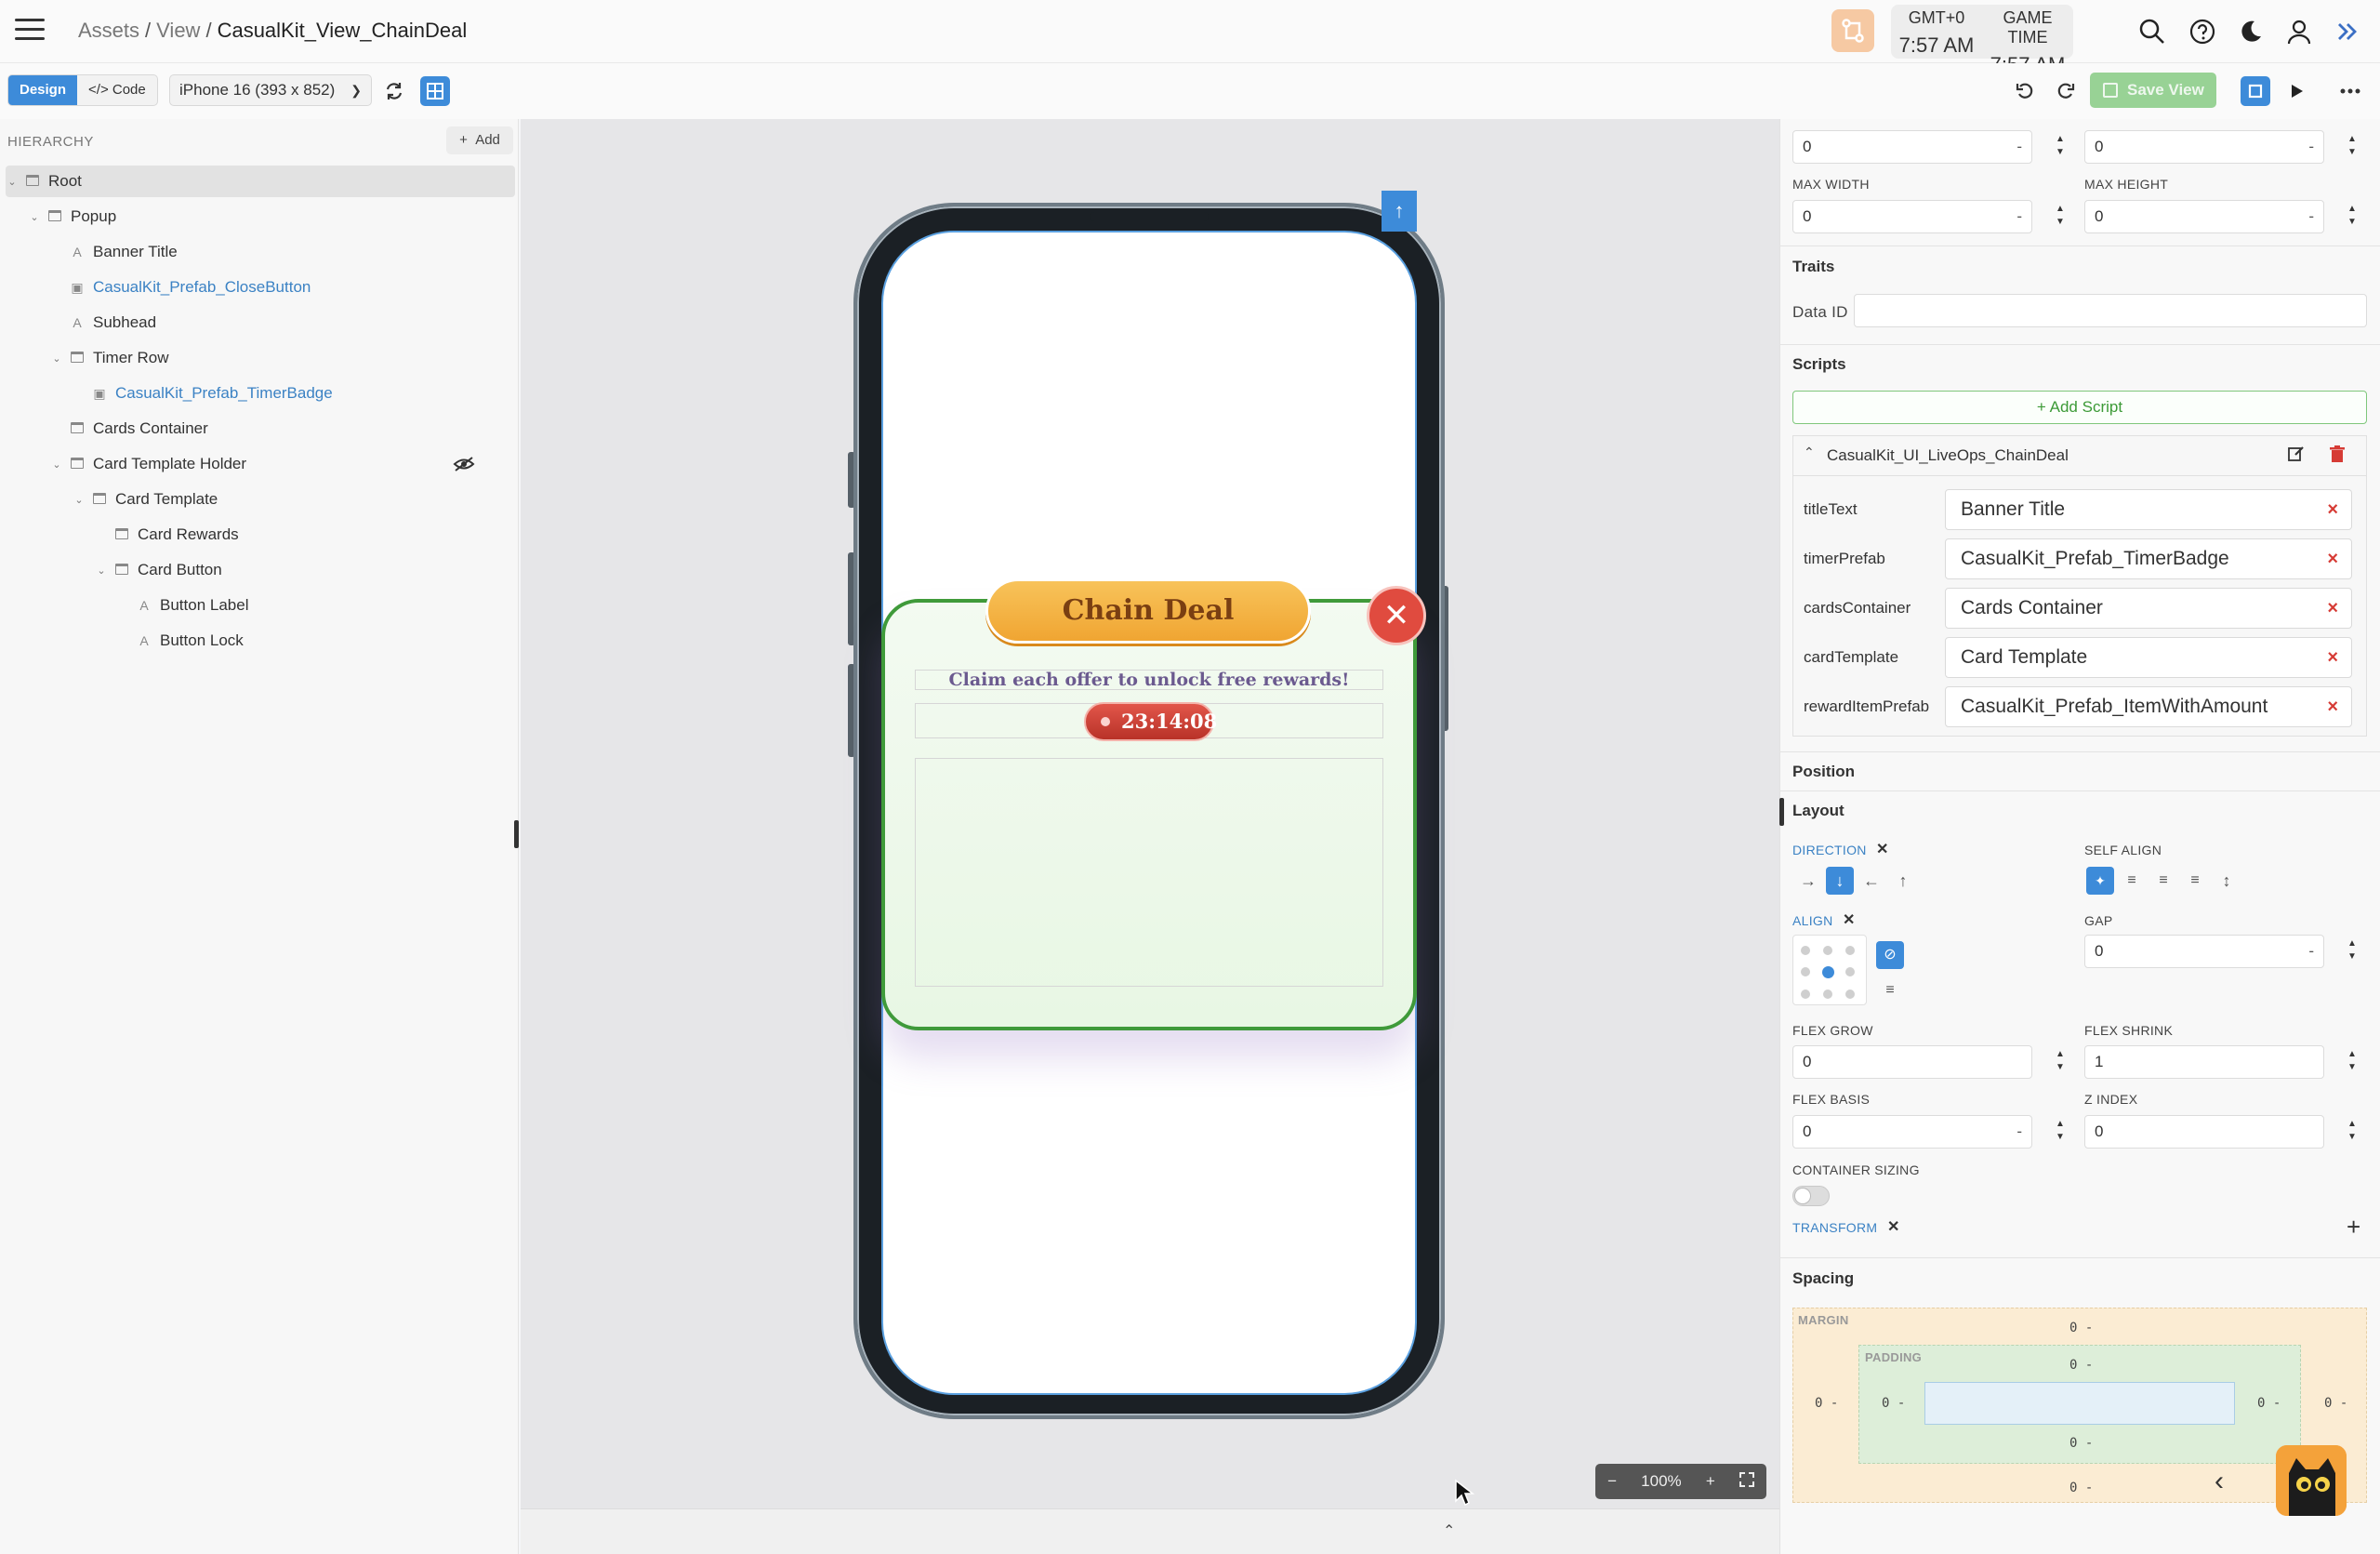 This screenshot has width=2380, height=1554. I want to click on close-button-preview: ✕, so click(1396, 615).